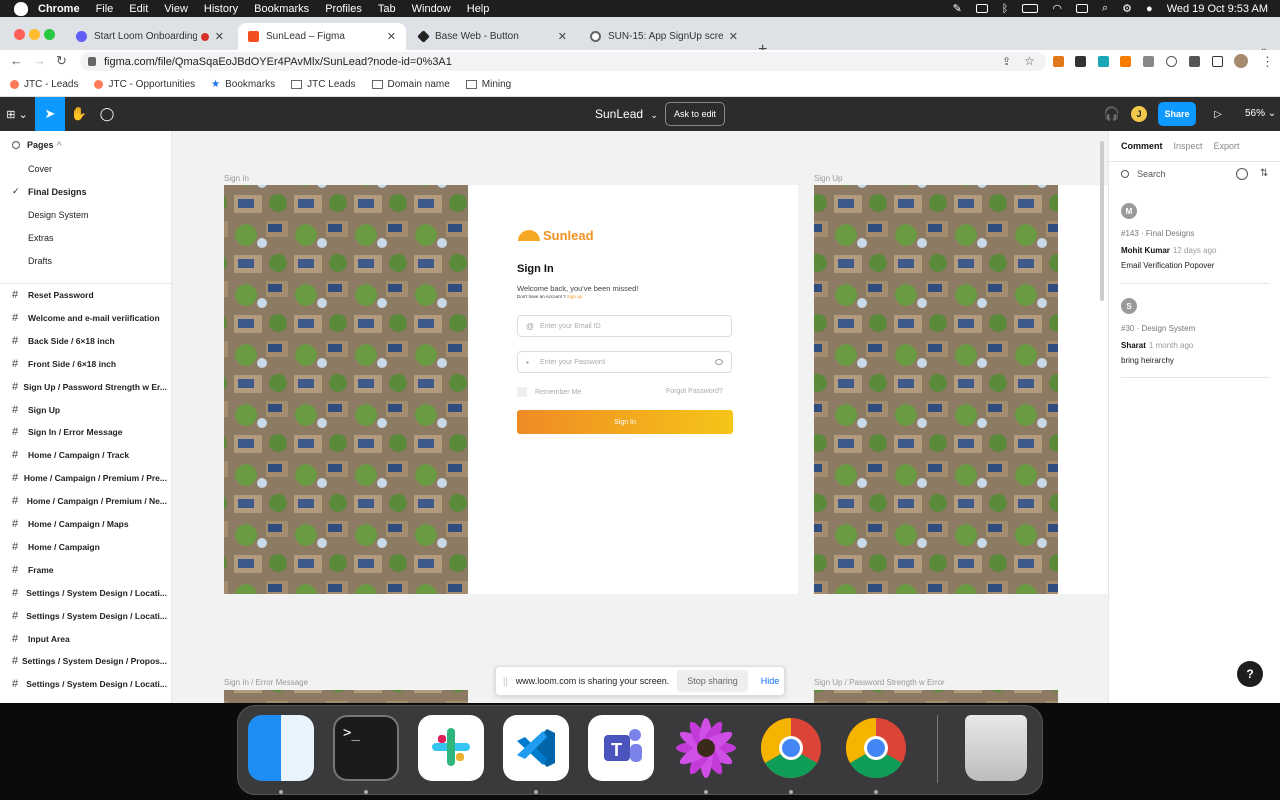 Image resolution: width=1280 pixels, height=800 pixels. Describe the element at coordinates (40, 261) in the screenshot. I see `page-drafts: Drafts` at that location.